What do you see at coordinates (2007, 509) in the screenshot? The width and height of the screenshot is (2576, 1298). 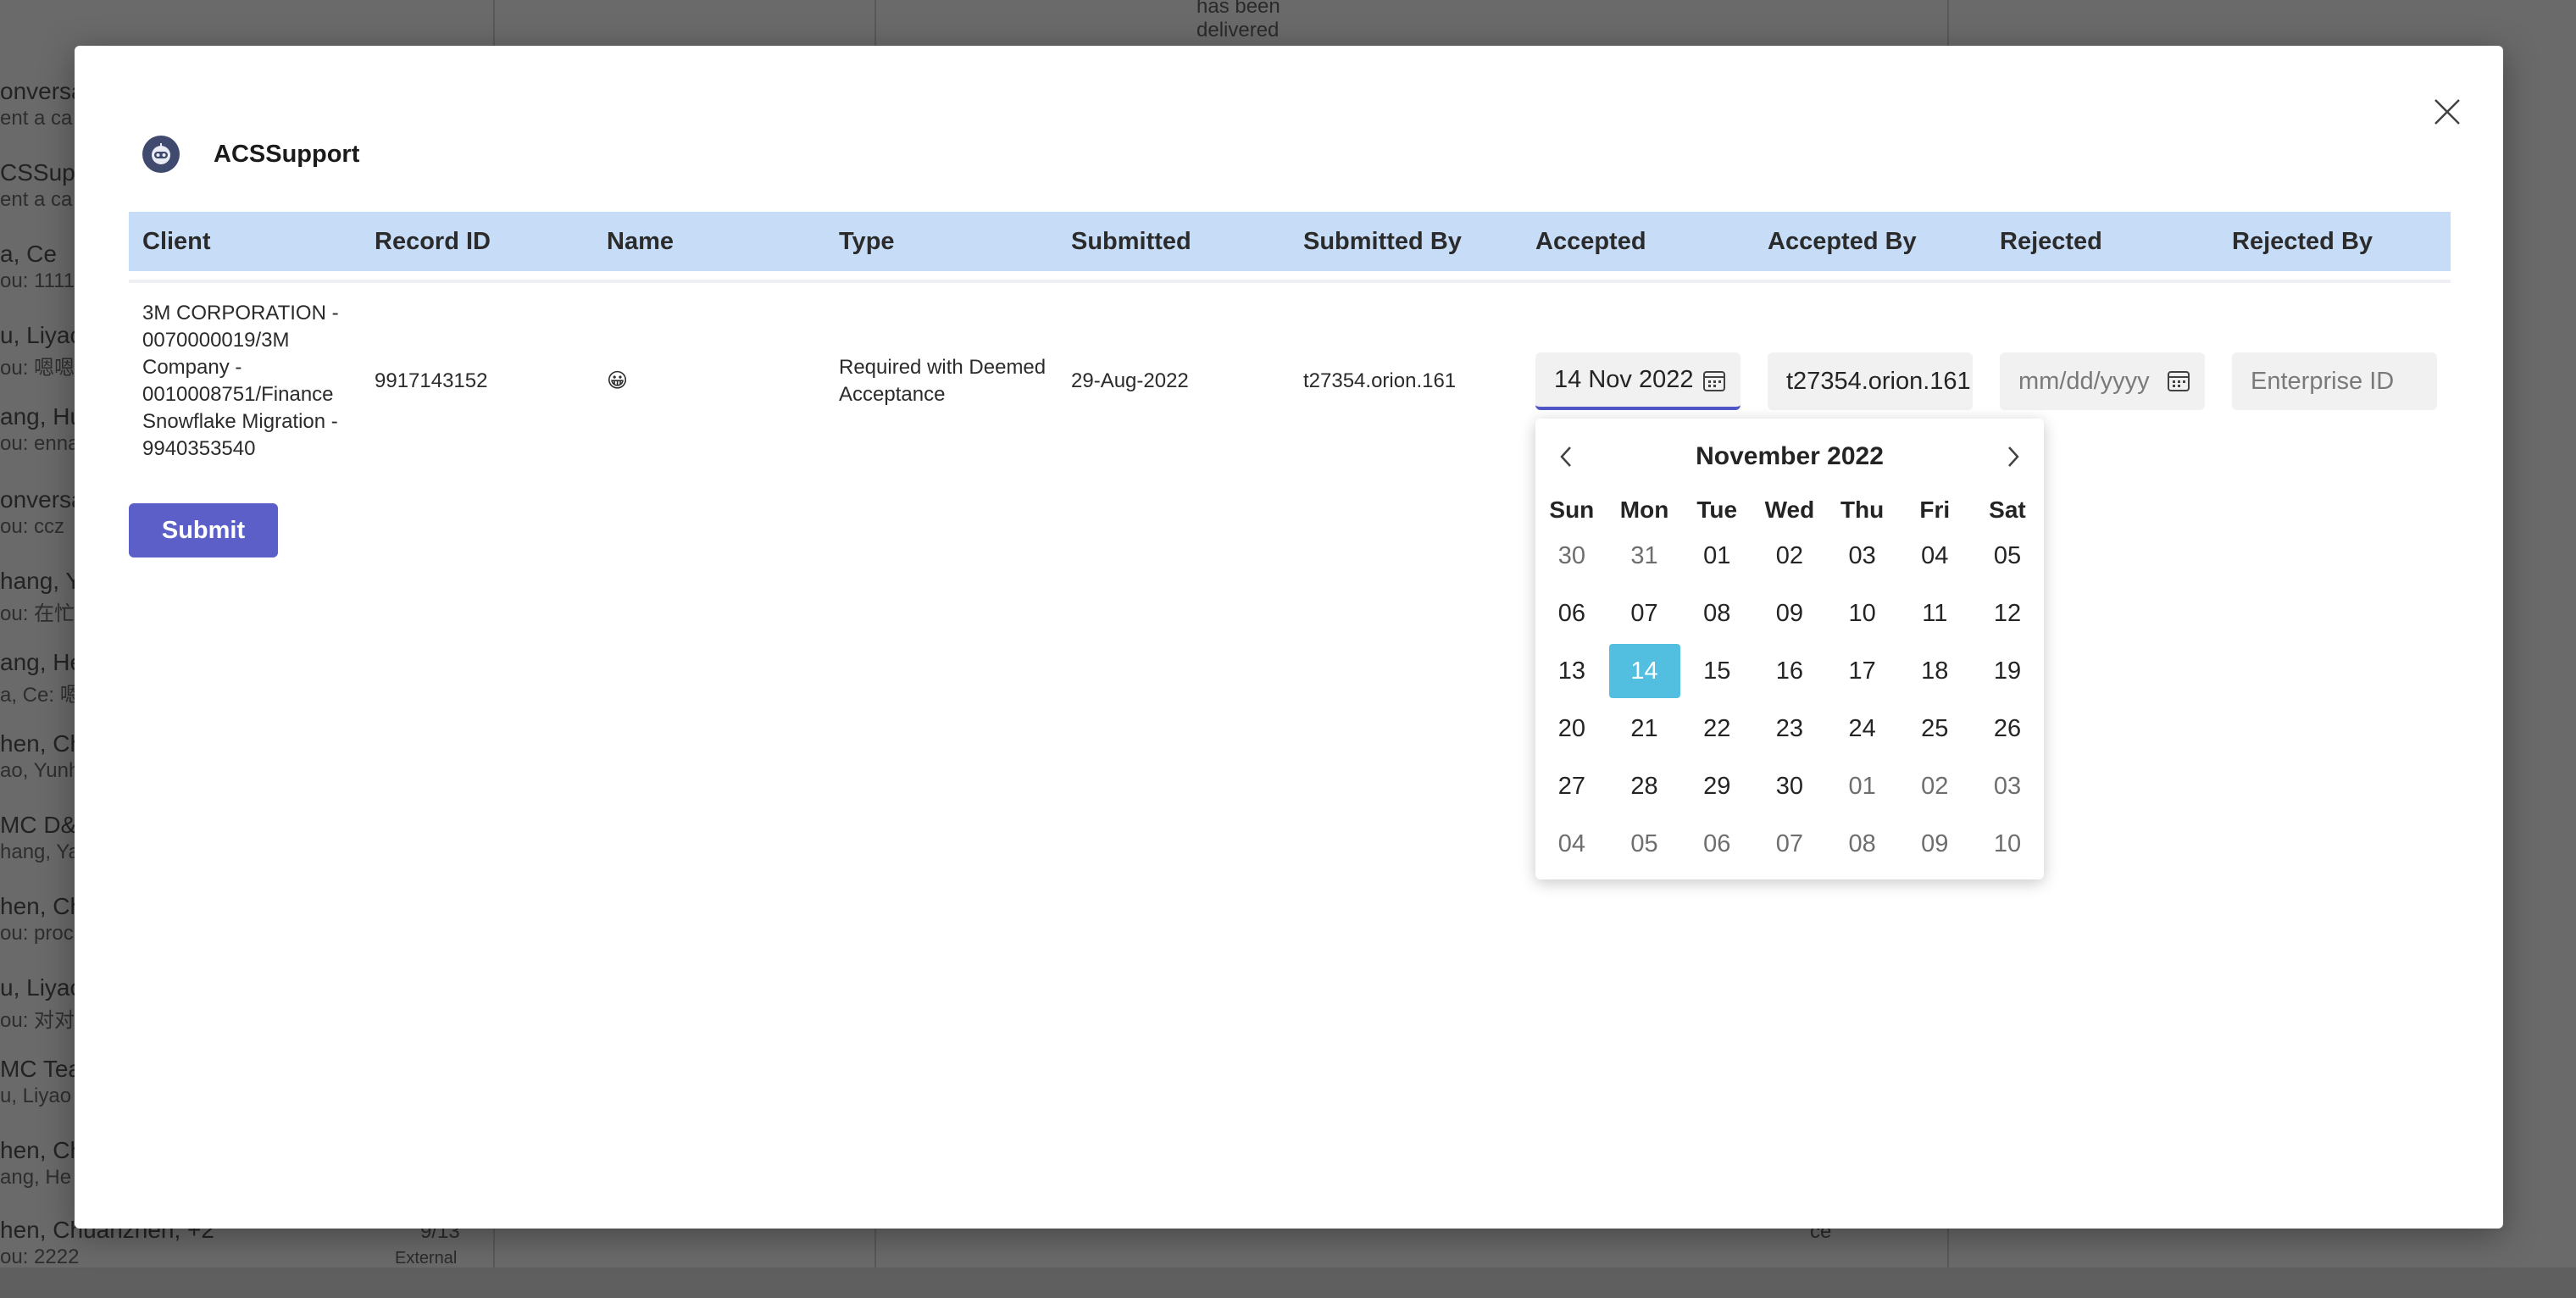 I see `weekday-label: Sat` at bounding box center [2007, 509].